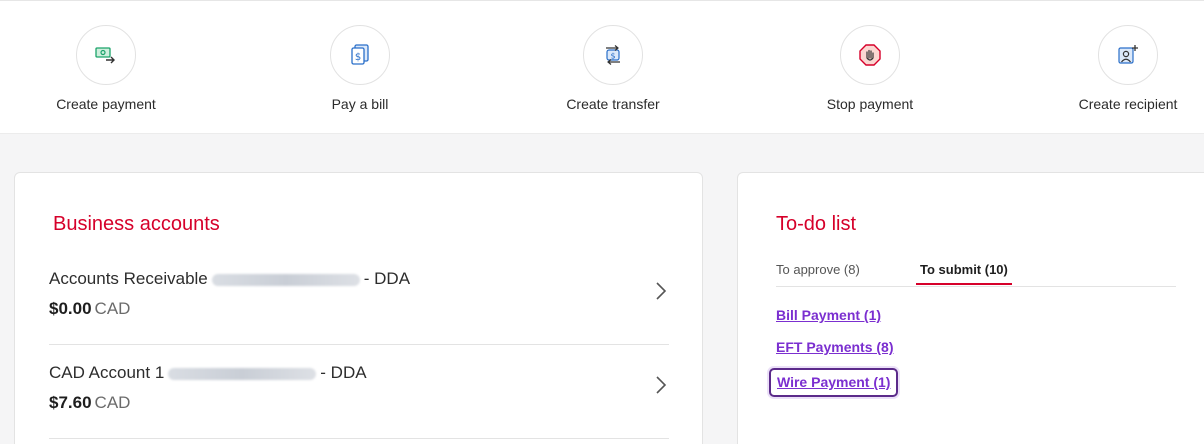 This screenshot has height=444, width=1204. Describe the element at coordinates (613, 104) in the screenshot. I see `create-transfer-label: Create transfer` at that location.